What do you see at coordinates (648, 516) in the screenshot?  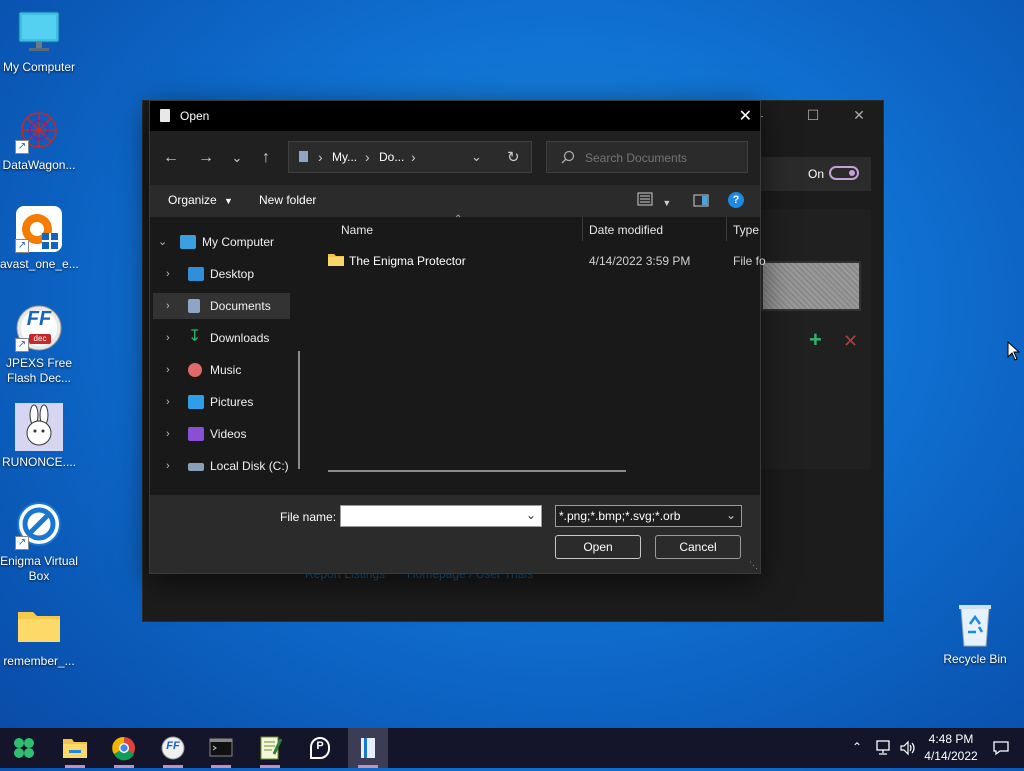 I see `file-type-filter: *.png;*.bmp;*.svg;*.orb ⌄` at bounding box center [648, 516].